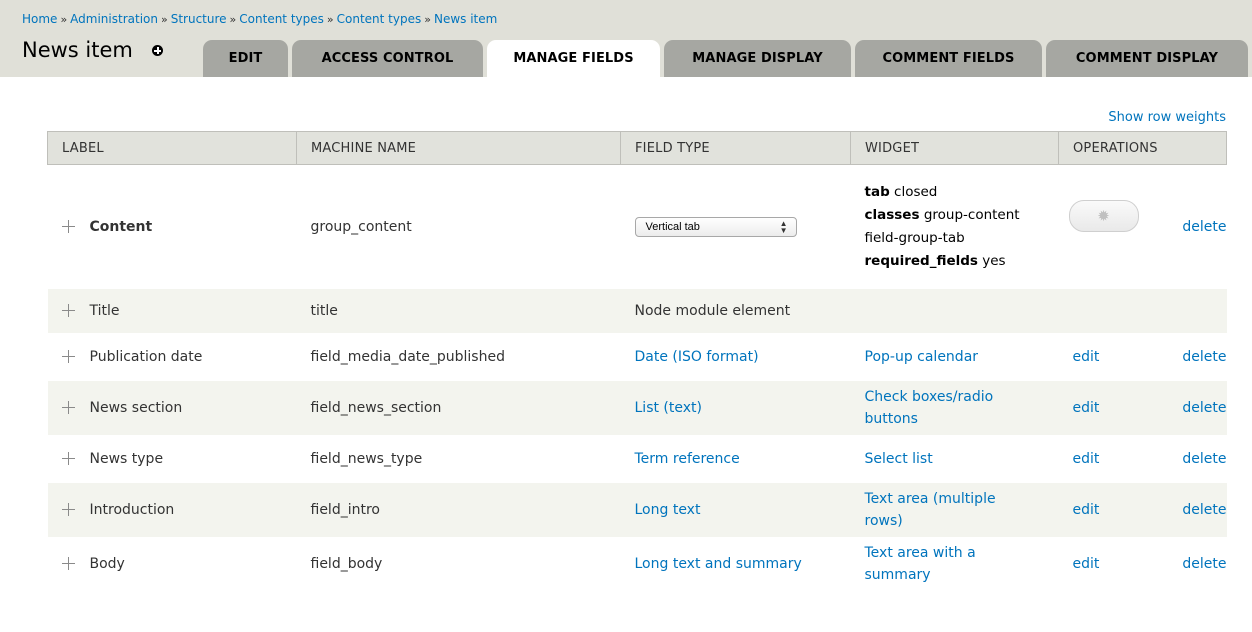 This screenshot has width=1252, height=632. Describe the element at coordinates (107, 563) in the screenshot. I see `field-label: Body` at that location.